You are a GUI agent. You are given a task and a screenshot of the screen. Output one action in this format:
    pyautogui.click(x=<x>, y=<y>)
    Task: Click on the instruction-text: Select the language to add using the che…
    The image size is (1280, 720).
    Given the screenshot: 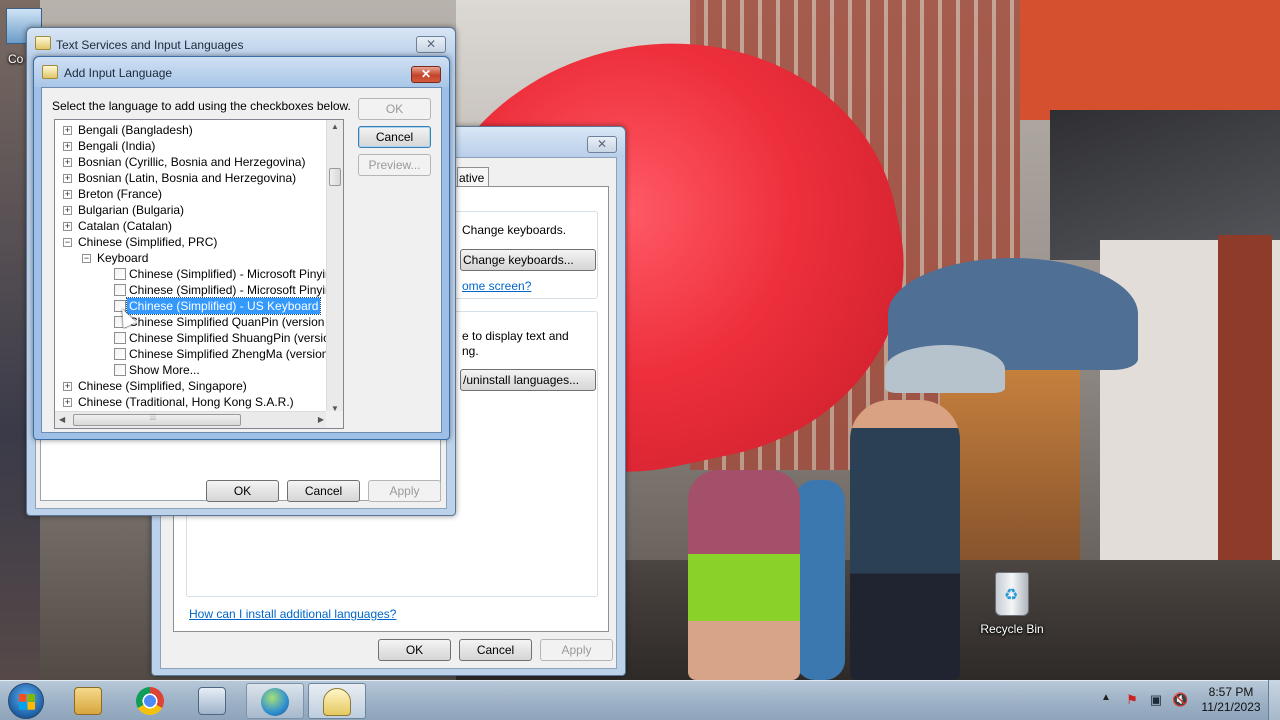 What is the action you would take?
    pyautogui.click(x=201, y=106)
    